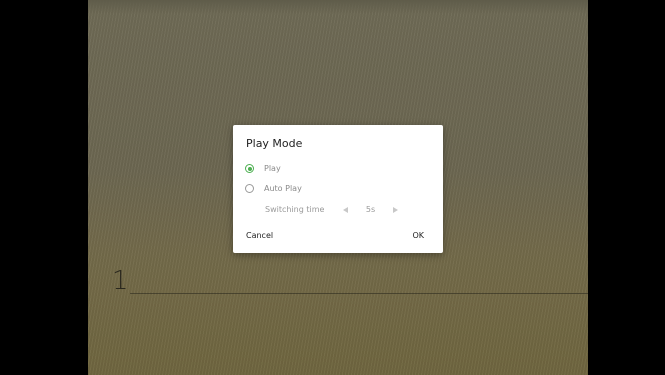 This screenshot has height=375, width=665. Describe the element at coordinates (370, 209) in the screenshot. I see `switching-time-value: 5s` at that location.